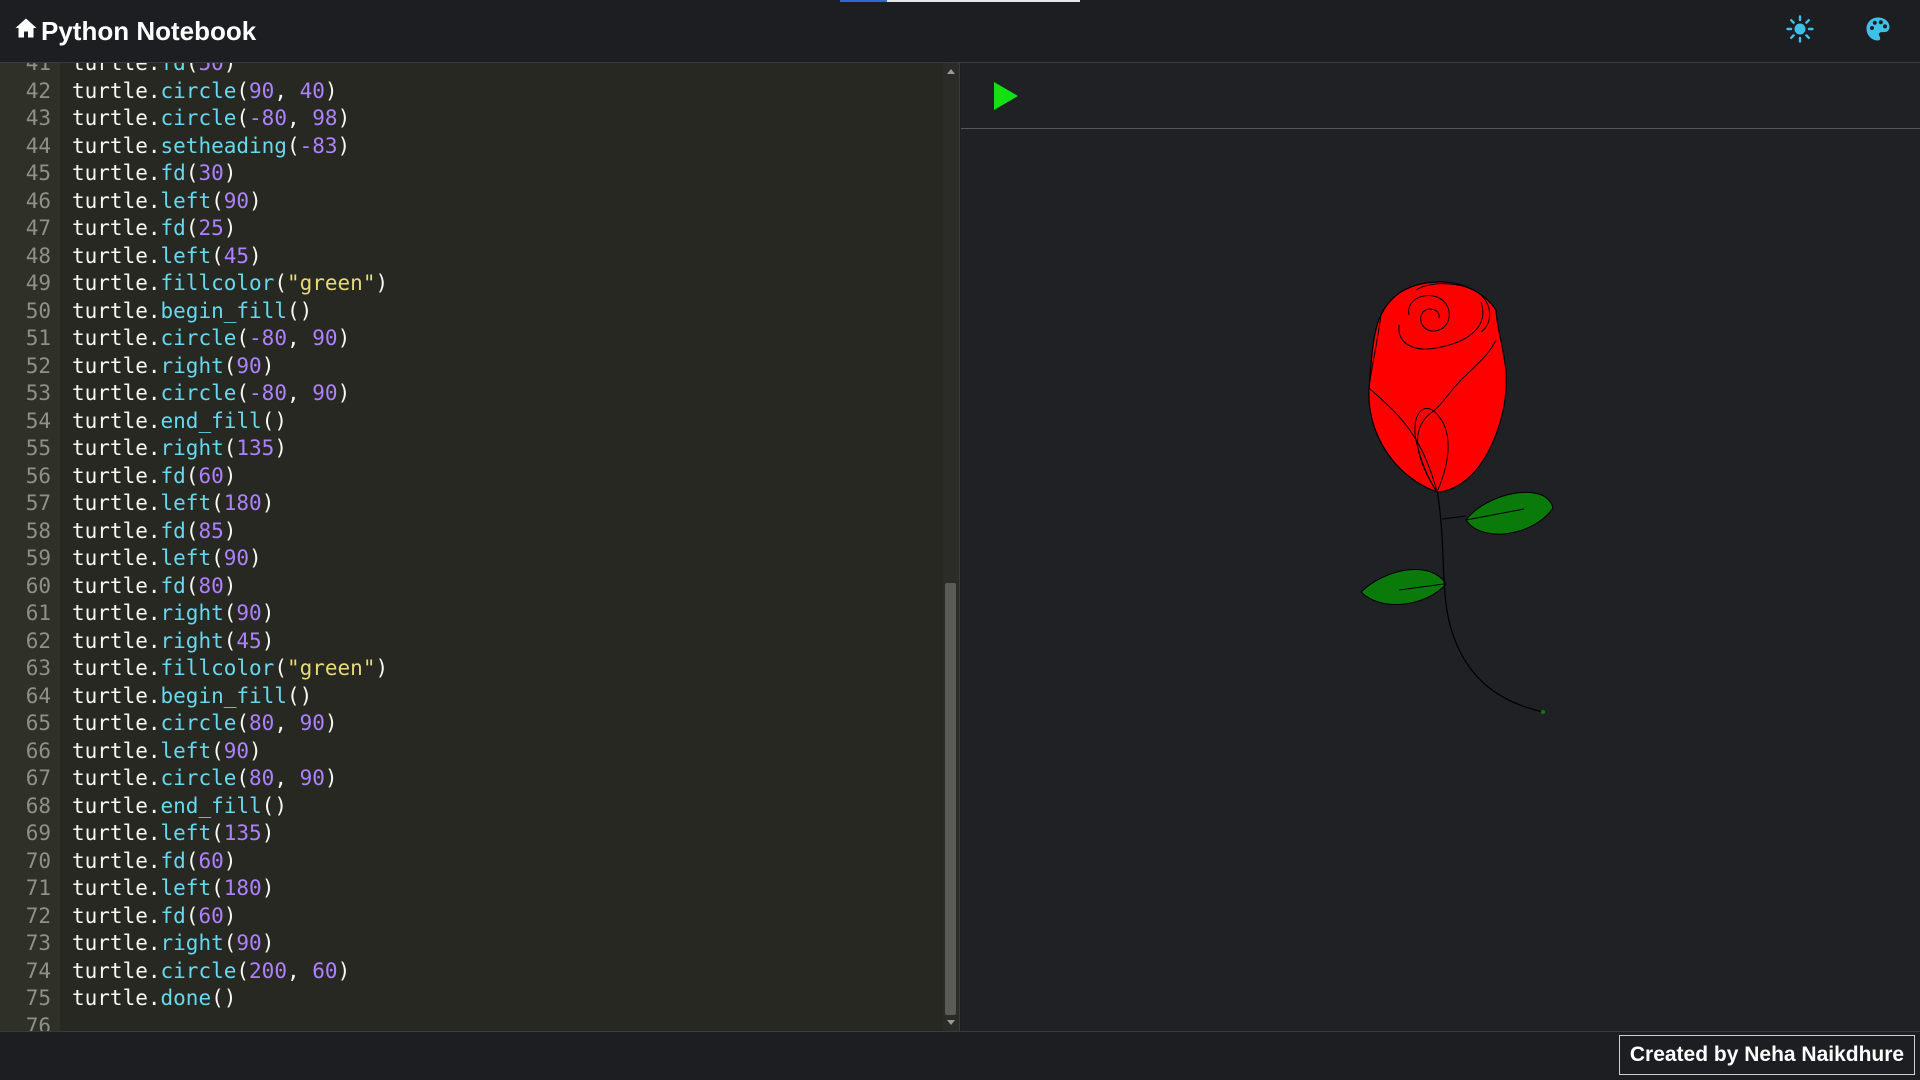  Describe the element at coordinates (470, 834) in the screenshot. I see `code-line: 69 turtle.left(135)` at that location.